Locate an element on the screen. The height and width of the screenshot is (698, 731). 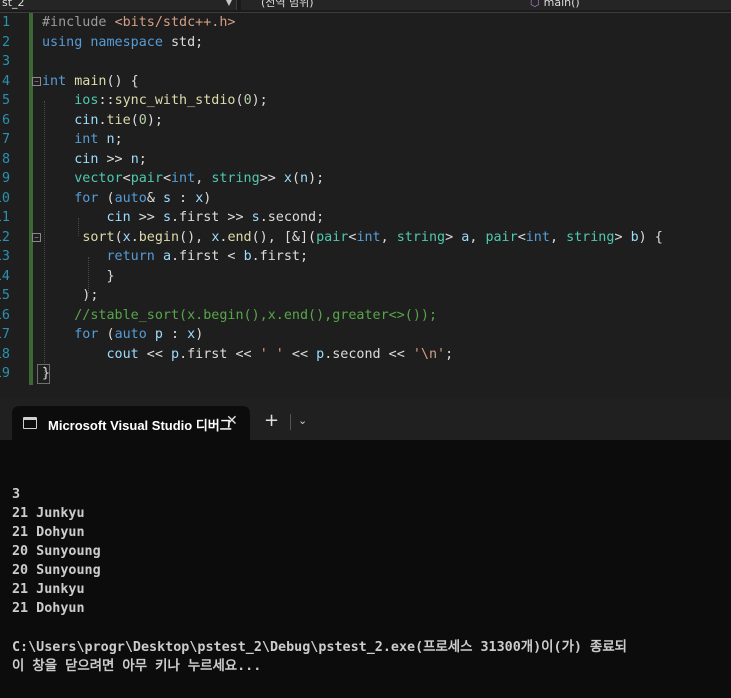
line-number-text: 10 is located at coordinates (5, 198).